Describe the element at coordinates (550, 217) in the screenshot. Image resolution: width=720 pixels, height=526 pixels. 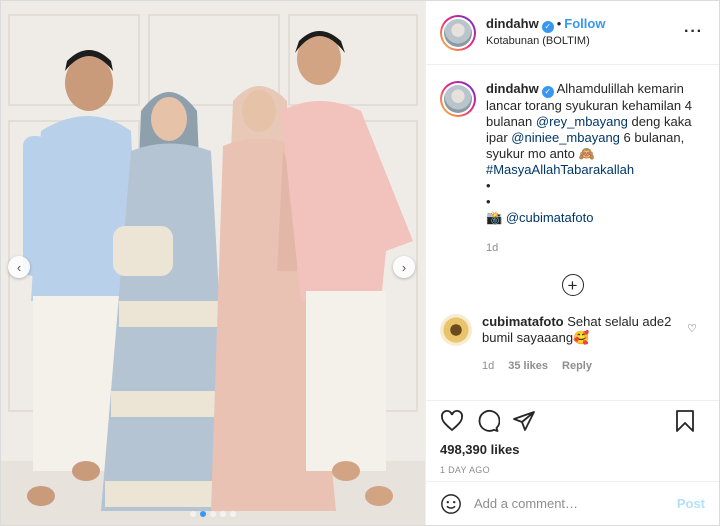
I see `caption-credit-mention: @cubimatafoto` at that location.